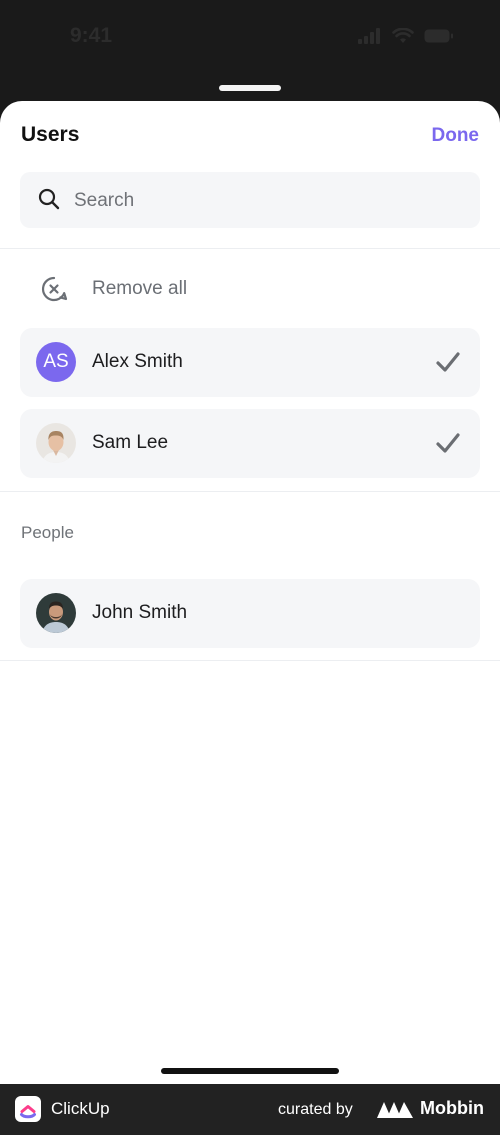 This screenshot has height=1135, width=500. What do you see at coordinates (315, 1109) in the screenshot?
I see `footer-curated-by: curated by` at bounding box center [315, 1109].